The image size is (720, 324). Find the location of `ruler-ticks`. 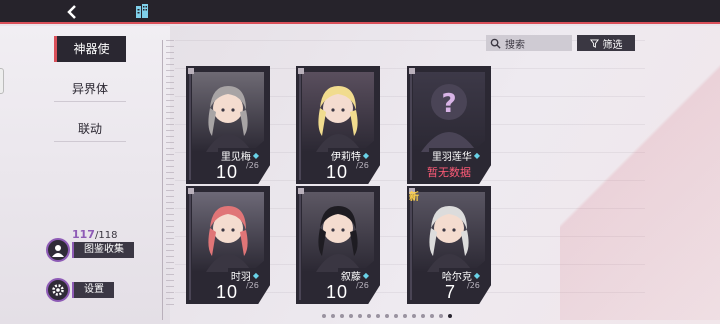

ruler-ticks is located at coordinates (170, 175).